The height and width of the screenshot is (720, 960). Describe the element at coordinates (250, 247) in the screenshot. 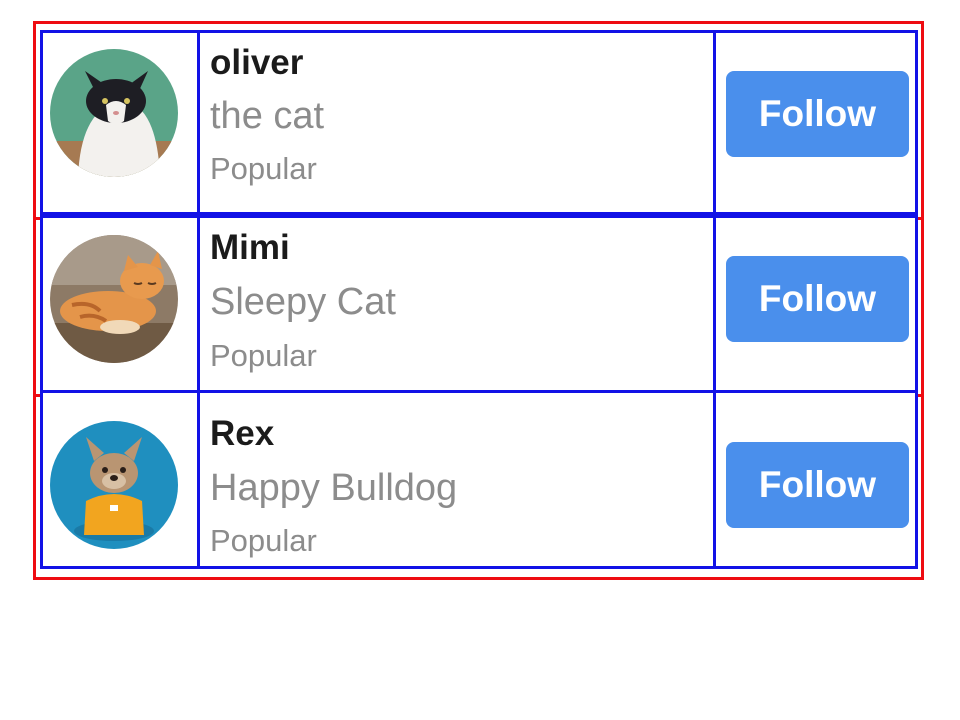

I see `user-name: Mimi` at that location.